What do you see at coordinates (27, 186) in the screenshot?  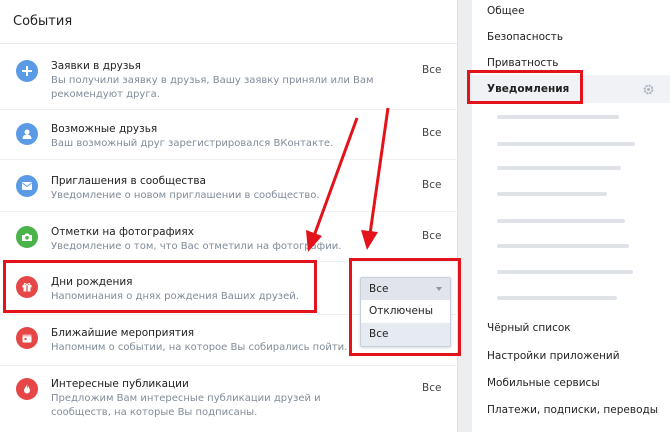 I see `envelope-icon` at bounding box center [27, 186].